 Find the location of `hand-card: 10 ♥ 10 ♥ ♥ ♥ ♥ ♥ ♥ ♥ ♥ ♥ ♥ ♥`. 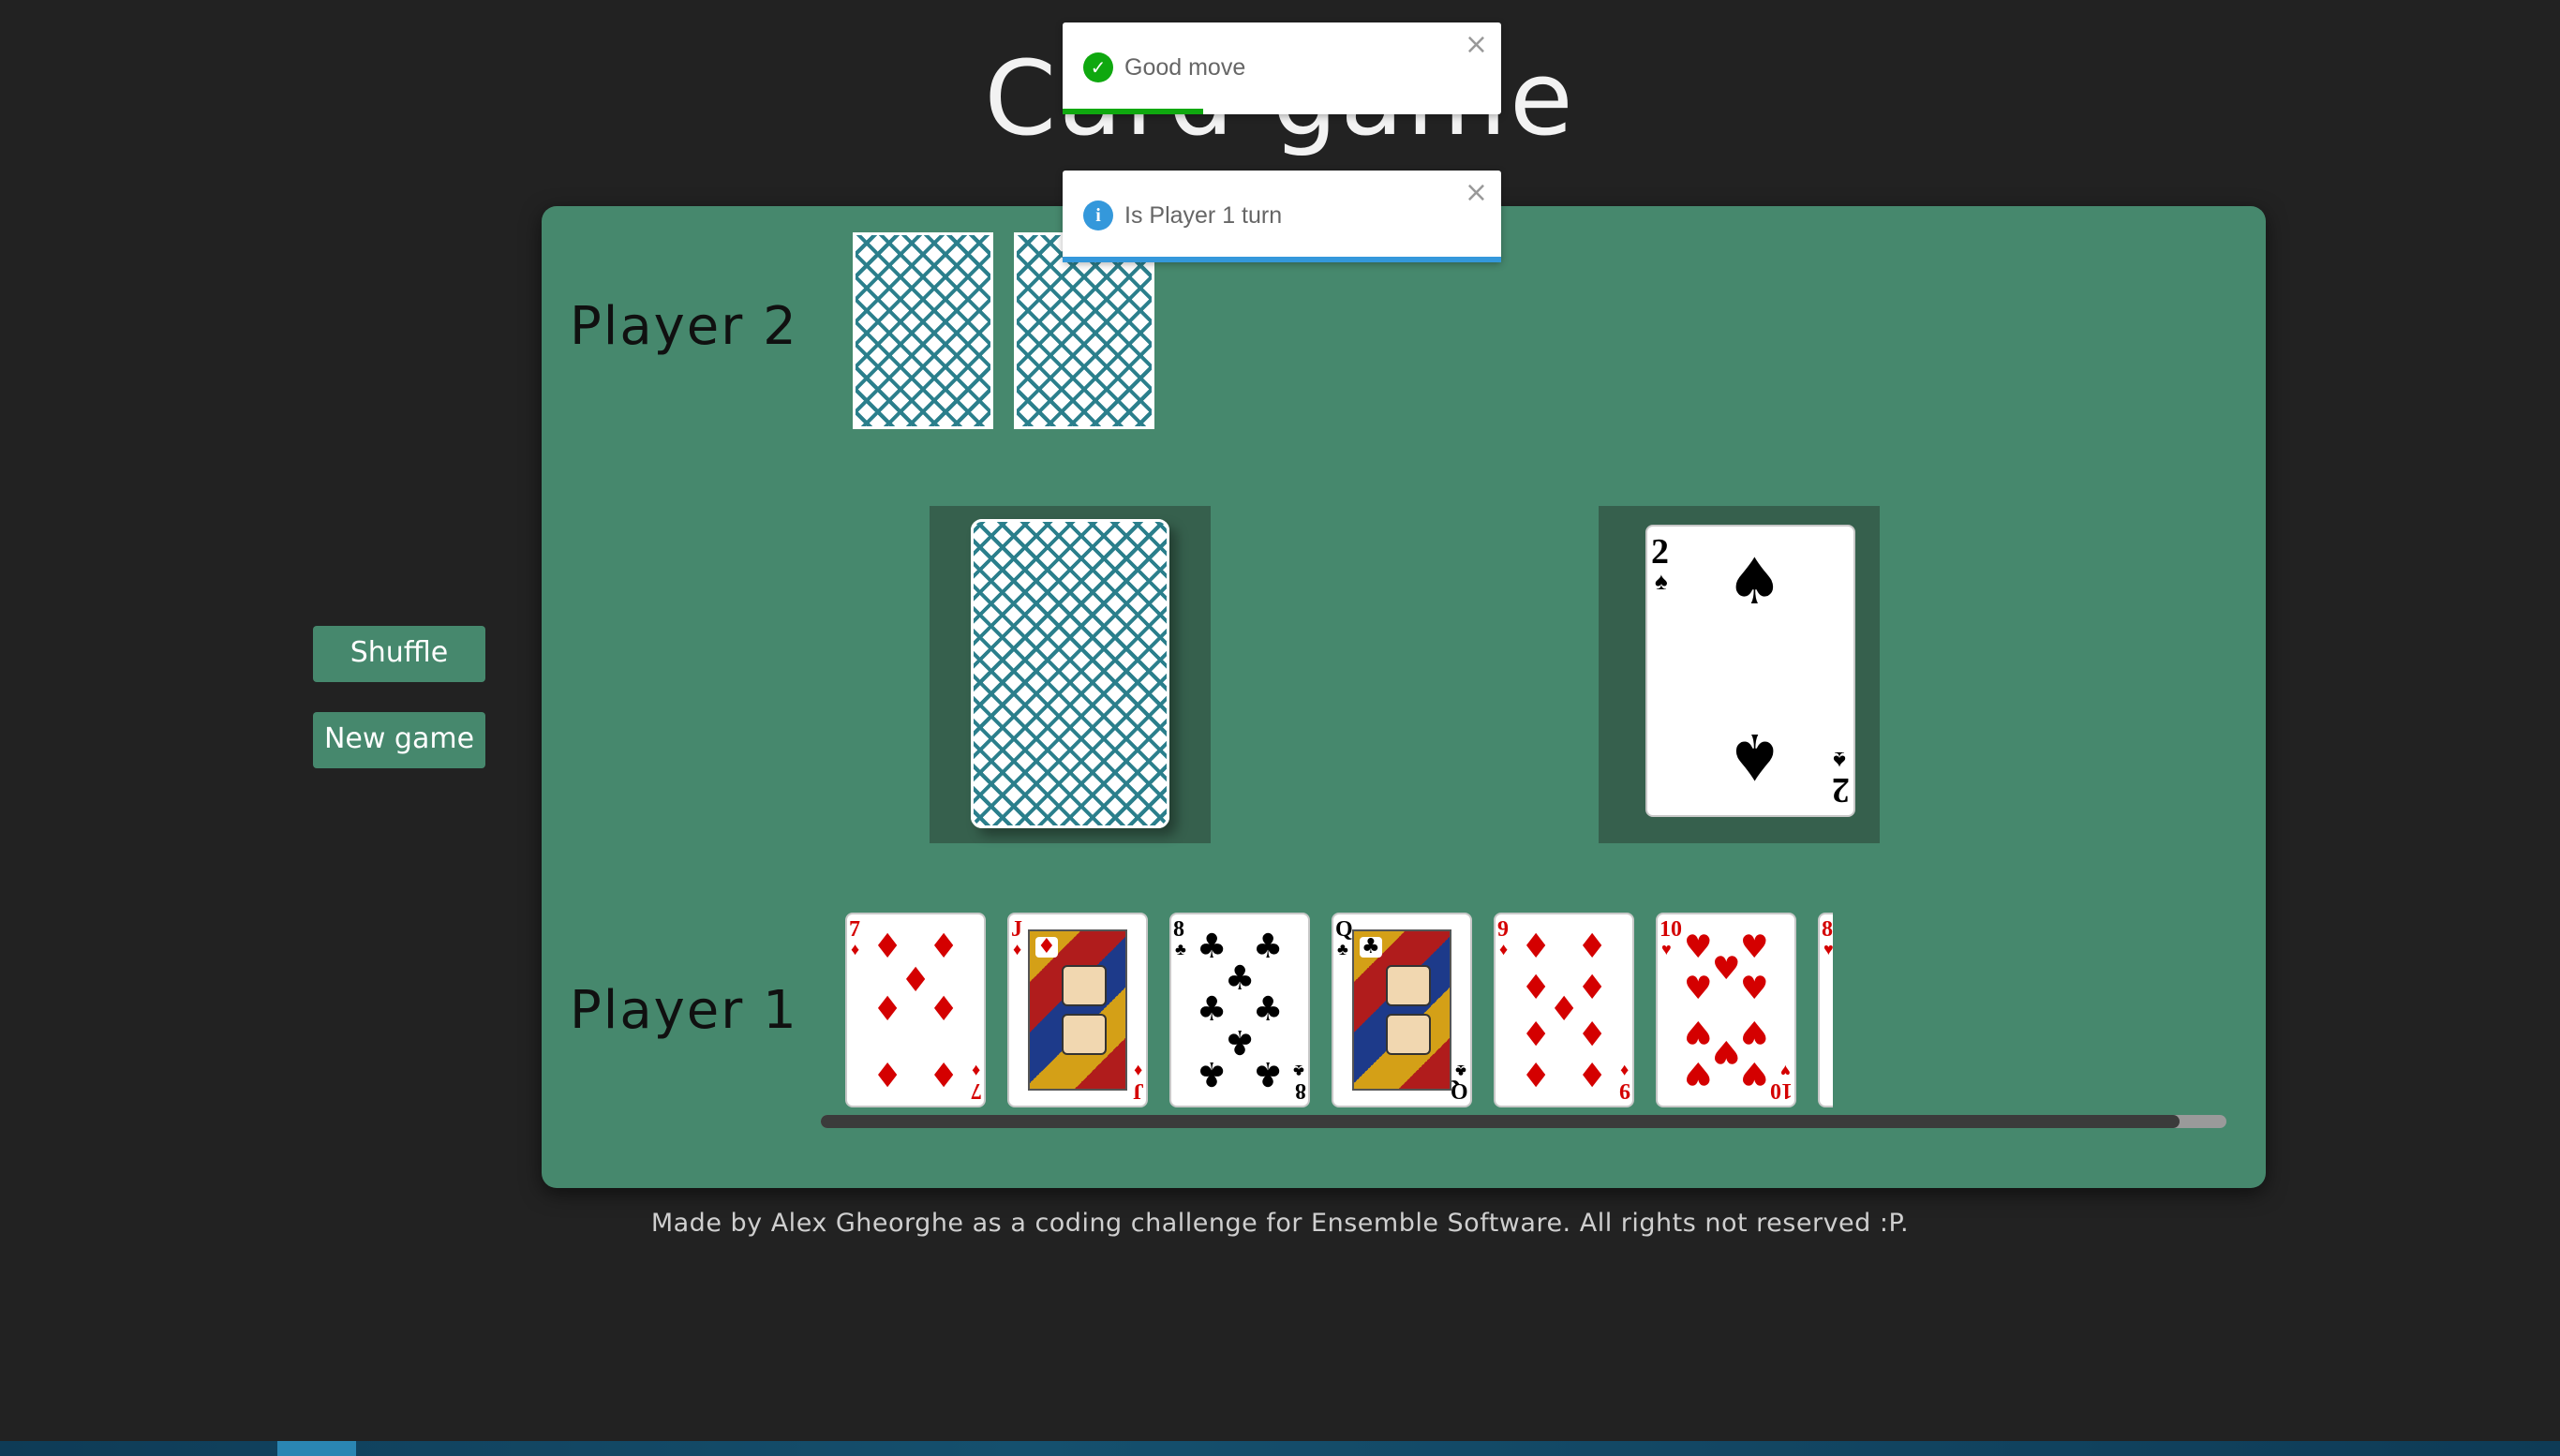

hand-card: 10 ♥ 10 ♥ ♥ ♥ ♥ ♥ ♥ ♥ ♥ ♥ ♥ ♥ is located at coordinates (1726, 1010).